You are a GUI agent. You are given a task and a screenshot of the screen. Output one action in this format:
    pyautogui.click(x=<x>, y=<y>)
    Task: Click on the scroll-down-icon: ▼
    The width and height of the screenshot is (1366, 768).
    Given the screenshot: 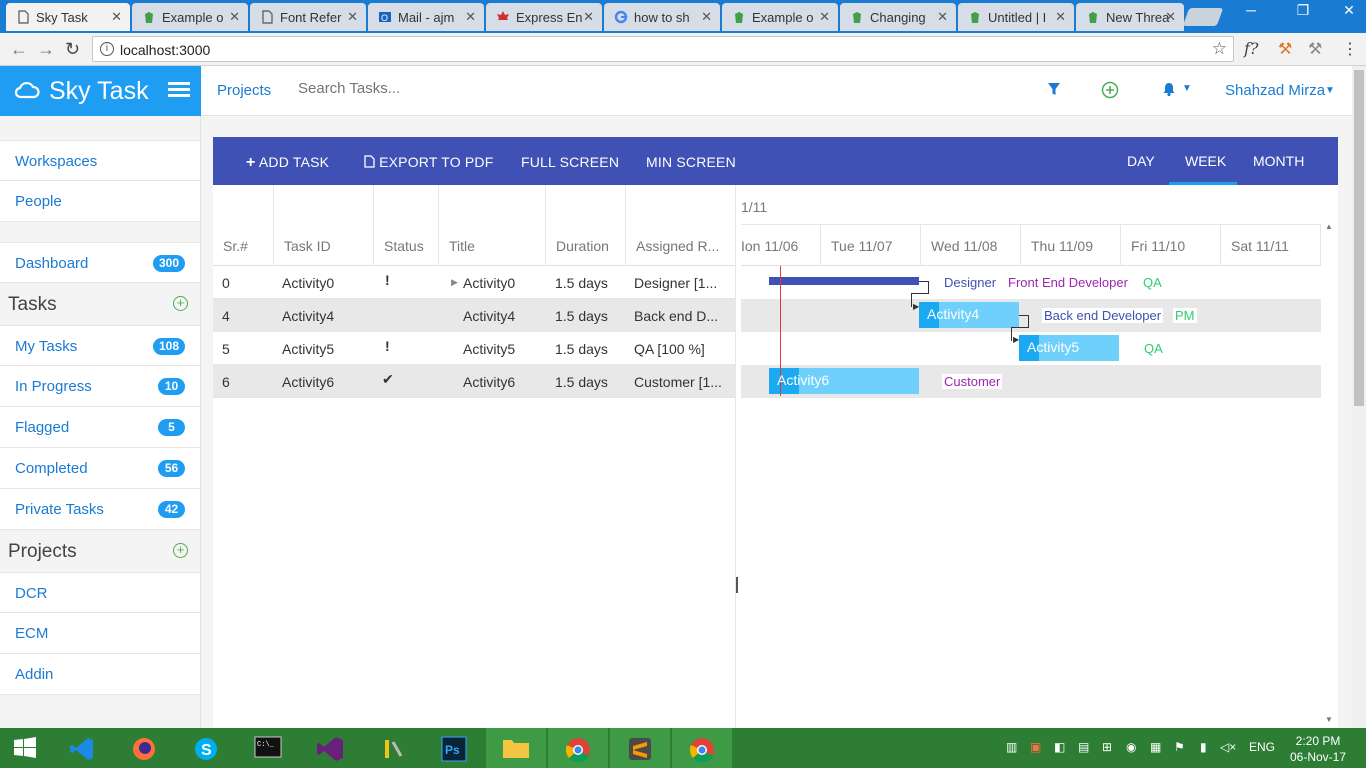 What is the action you would take?
    pyautogui.click(x=1329, y=719)
    